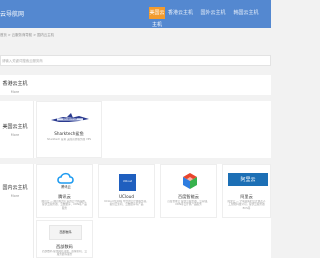 The width and height of the screenshot is (320, 258). I want to click on tencent-cloud-logo-icon: 腾讯云, so click(65, 180).